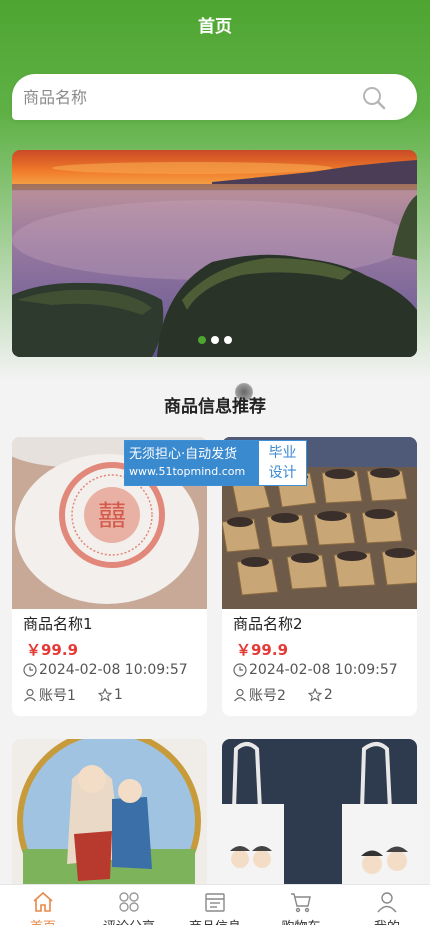 This screenshot has height=925, width=430. What do you see at coordinates (183, 454) in the screenshot?
I see `watermark-line1: 无须担心·自动发货` at bounding box center [183, 454].